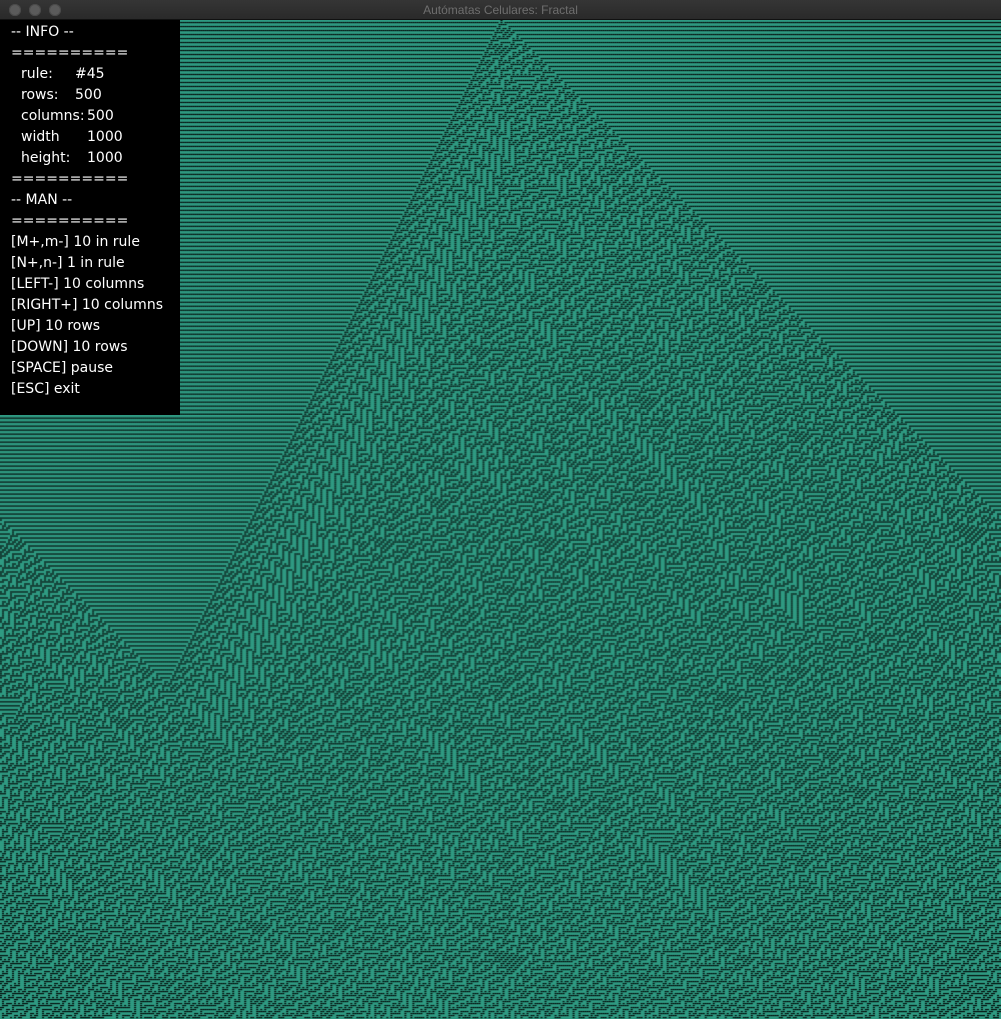 Image resolution: width=1001 pixels, height=1019 pixels. Describe the element at coordinates (37, 74) in the screenshot. I see `rule-label: rule:` at that location.